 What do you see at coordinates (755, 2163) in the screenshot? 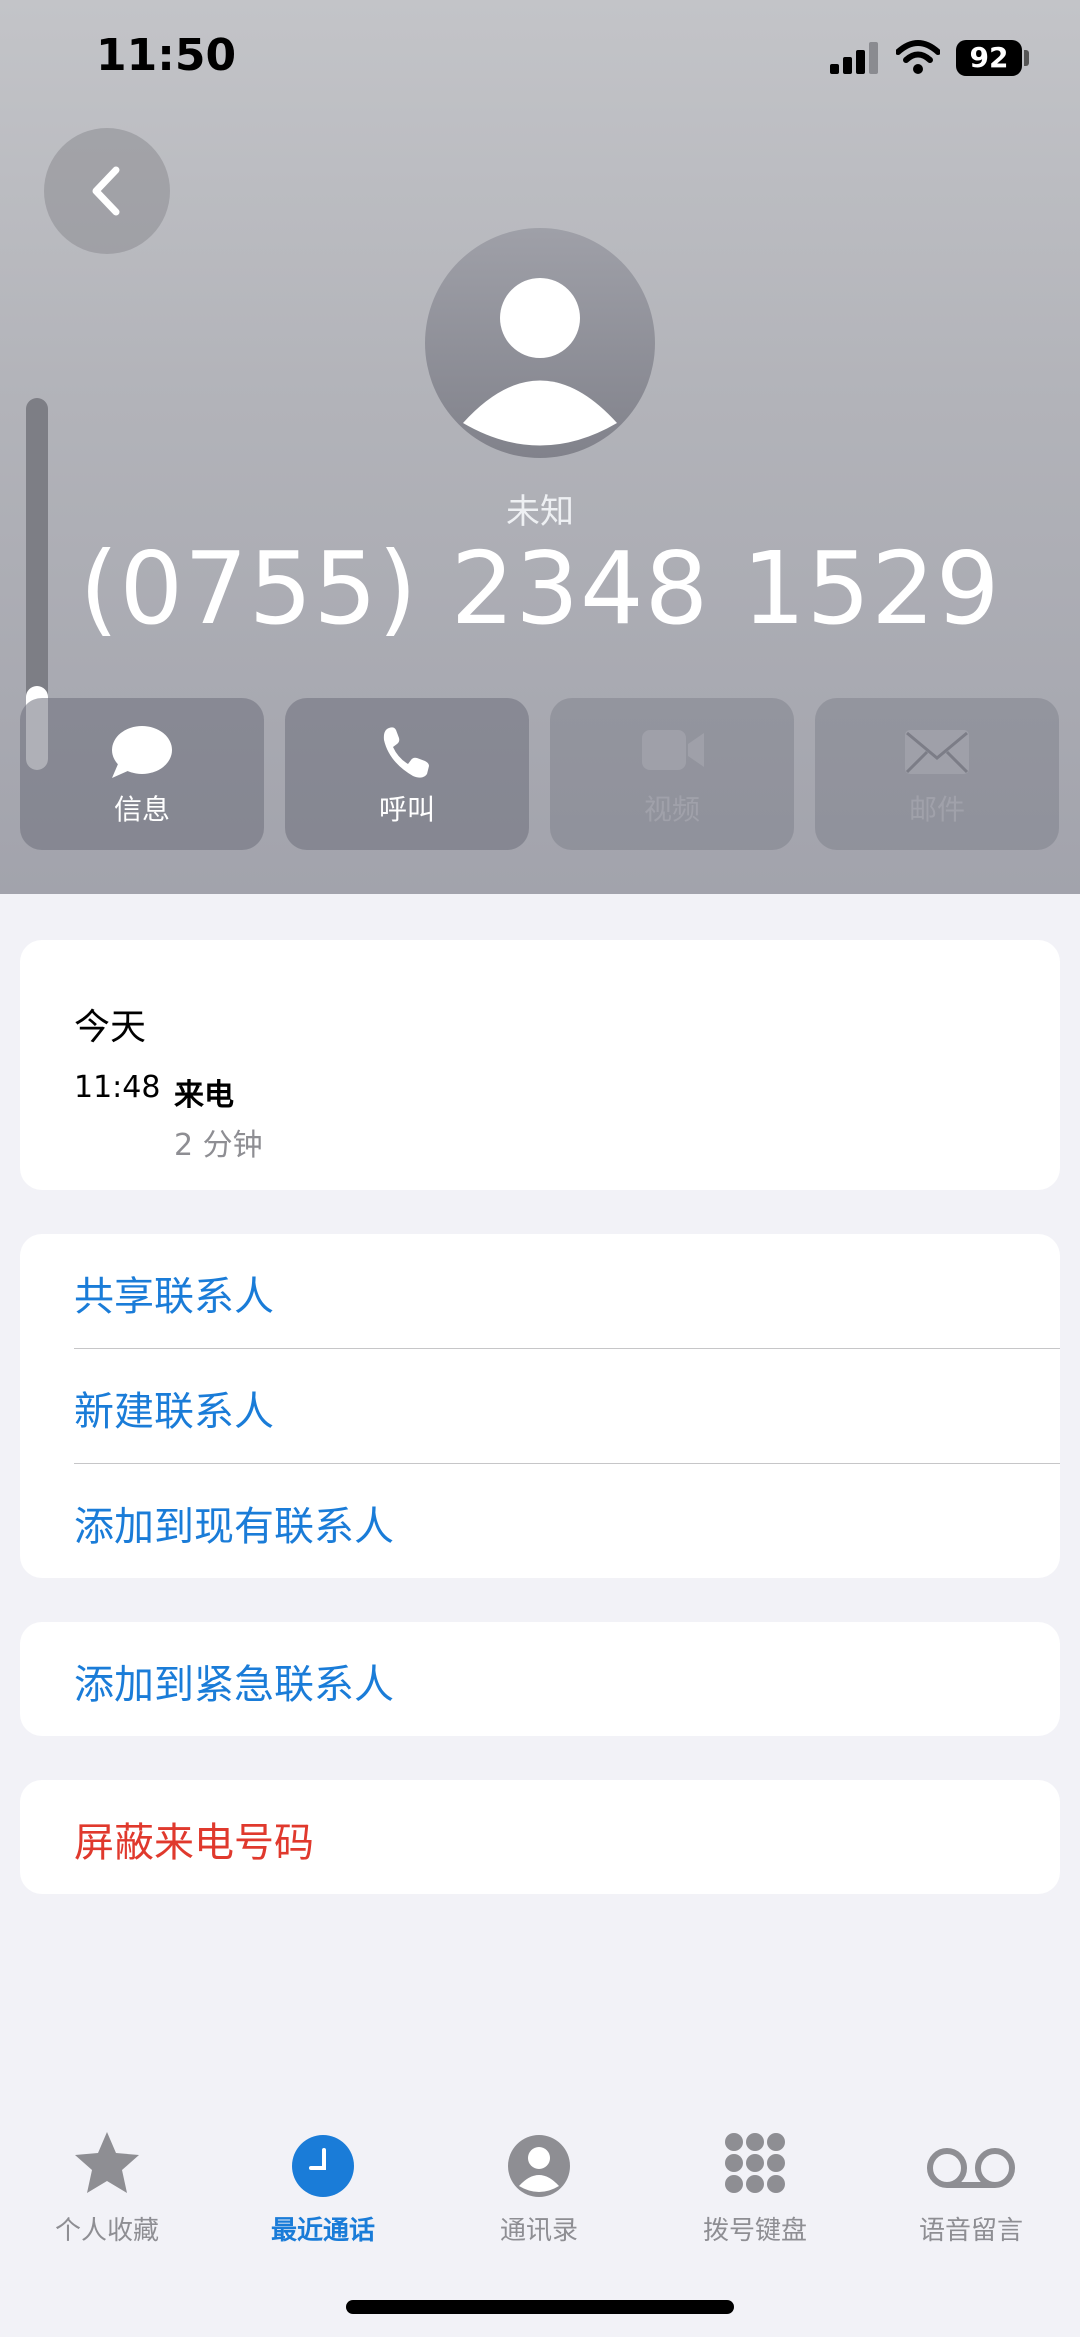
I see `keypad-icon` at bounding box center [755, 2163].